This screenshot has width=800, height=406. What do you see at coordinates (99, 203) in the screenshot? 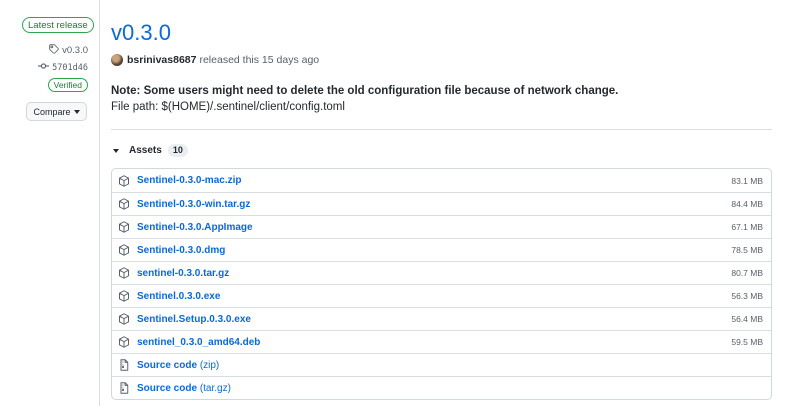
I see `sidebar-divider` at bounding box center [99, 203].